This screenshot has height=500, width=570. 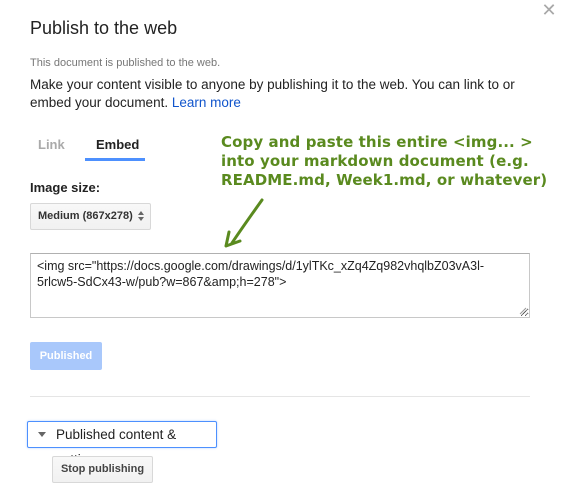 I want to click on image-size-label: Image size:, so click(x=65, y=187).